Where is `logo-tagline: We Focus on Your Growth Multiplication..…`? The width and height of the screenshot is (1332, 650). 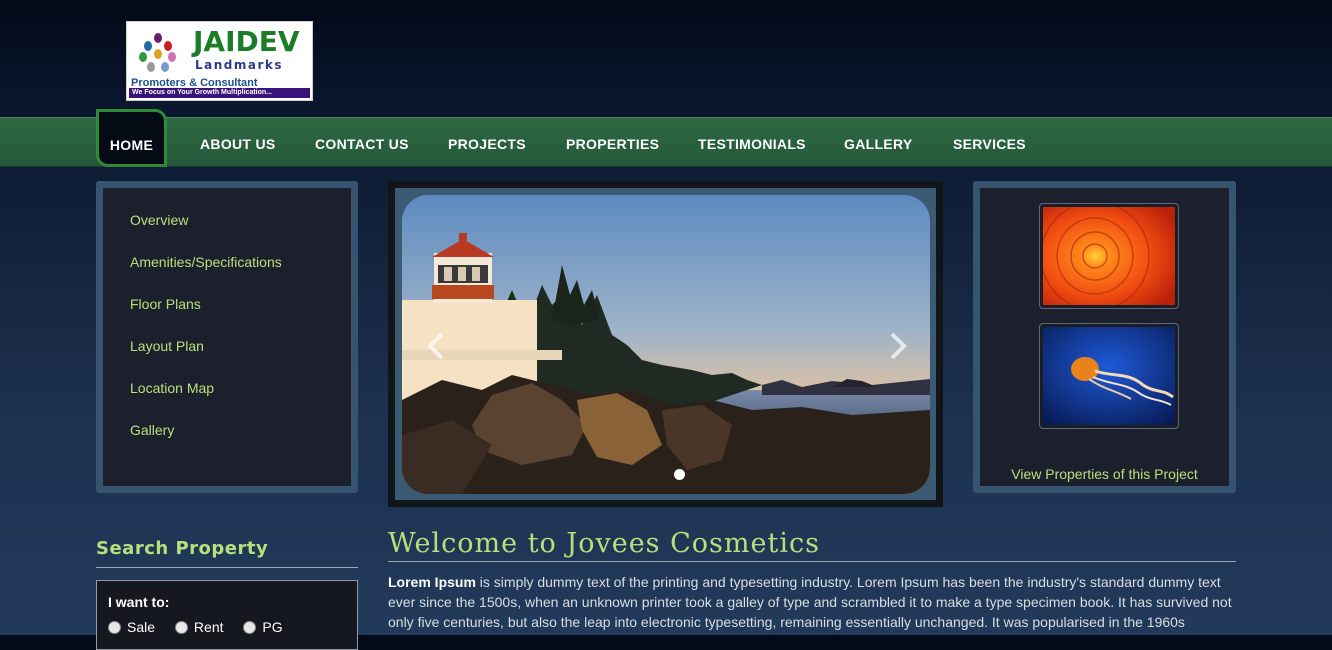
logo-tagline: We Focus on Your Growth Multiplication..… is located at coordinates (219, 93).